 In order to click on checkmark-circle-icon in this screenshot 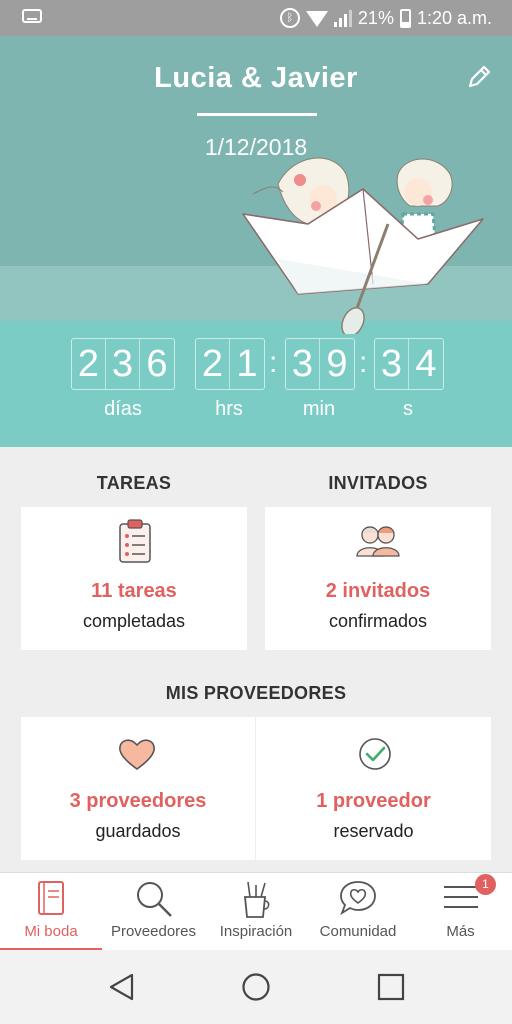, I will do `click(375, 754)`.